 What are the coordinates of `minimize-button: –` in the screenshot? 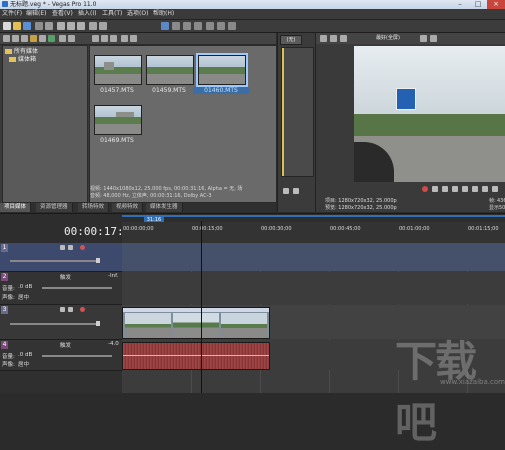 It's located at (460, 4).